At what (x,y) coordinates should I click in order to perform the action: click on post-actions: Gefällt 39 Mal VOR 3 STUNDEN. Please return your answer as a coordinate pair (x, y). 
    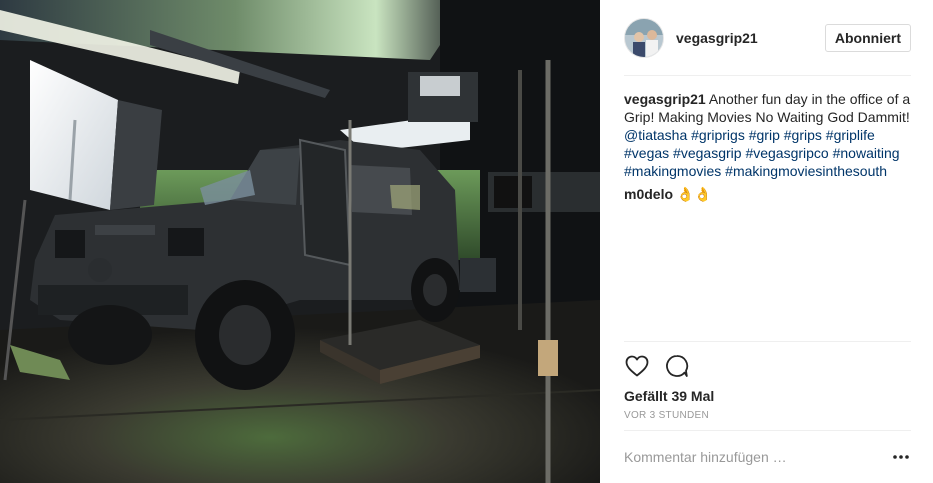
    Looking at the image, I should click on (767, 381).